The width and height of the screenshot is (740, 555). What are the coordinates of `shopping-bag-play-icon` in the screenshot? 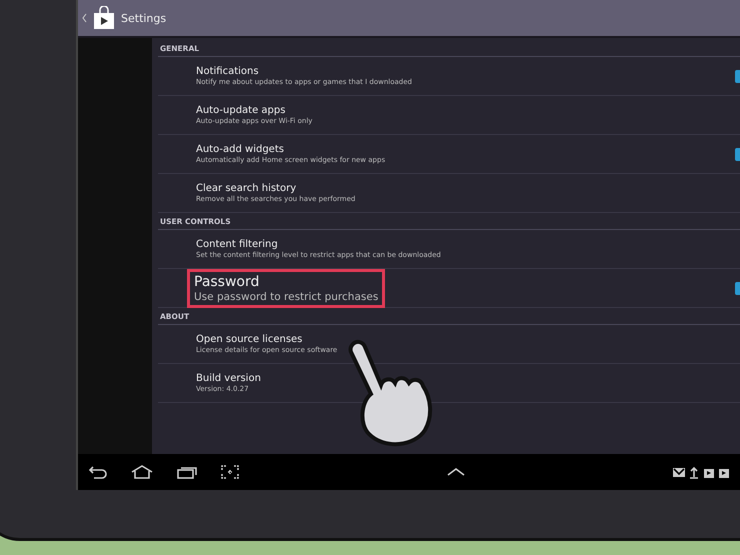 It's located at (104, 18).